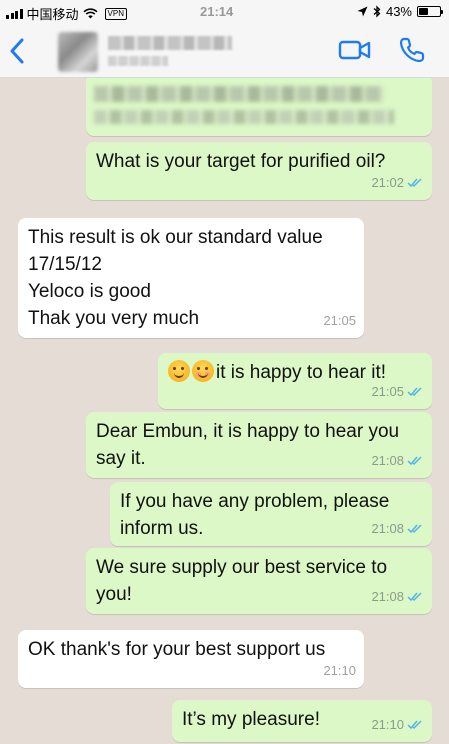 The image size is (449, 744). I want to click on status-bar: 中国移动 VPN 21:14 43%, so click(224, 12).